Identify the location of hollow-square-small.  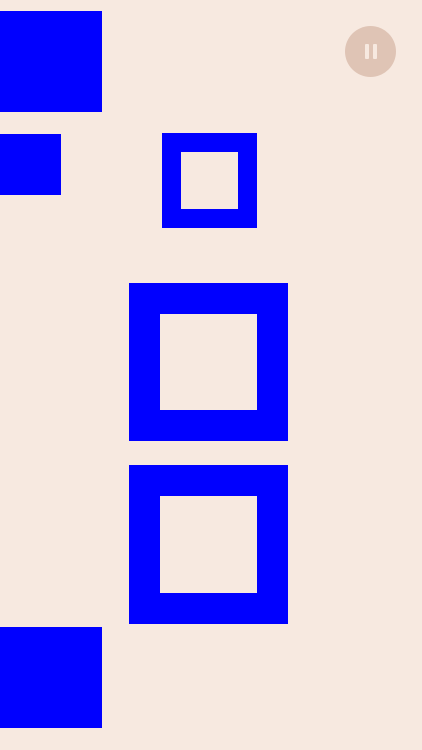
(209, 180).